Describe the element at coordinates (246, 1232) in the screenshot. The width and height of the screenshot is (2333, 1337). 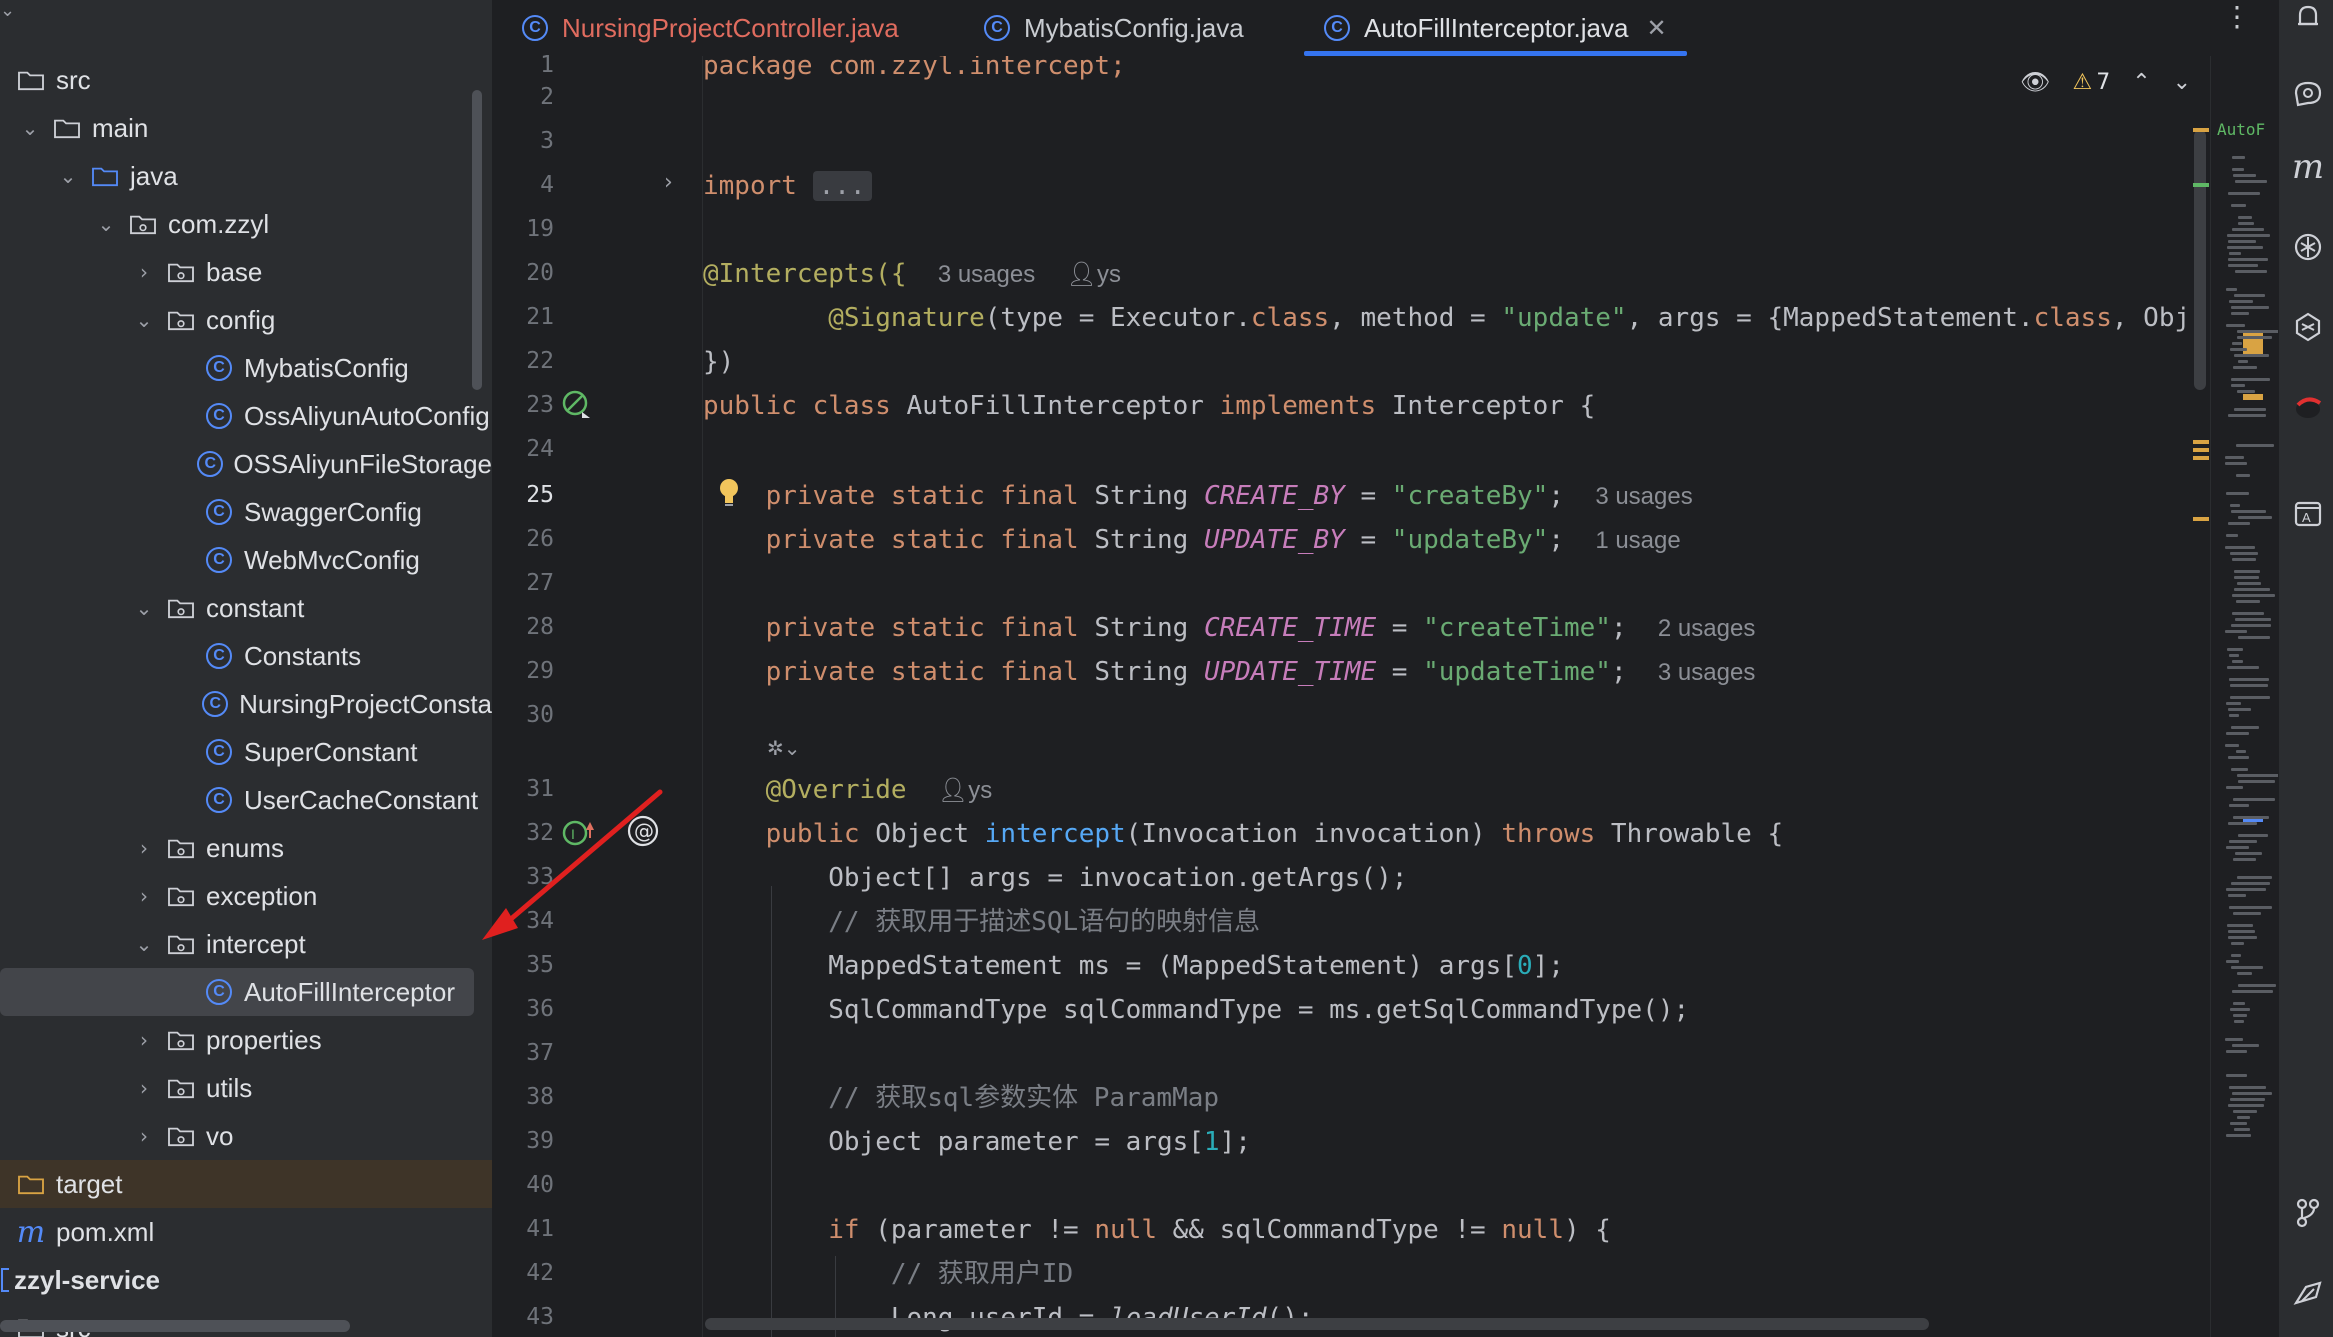
I see `tree-item-pom-xml: m pom.xml` at that location.